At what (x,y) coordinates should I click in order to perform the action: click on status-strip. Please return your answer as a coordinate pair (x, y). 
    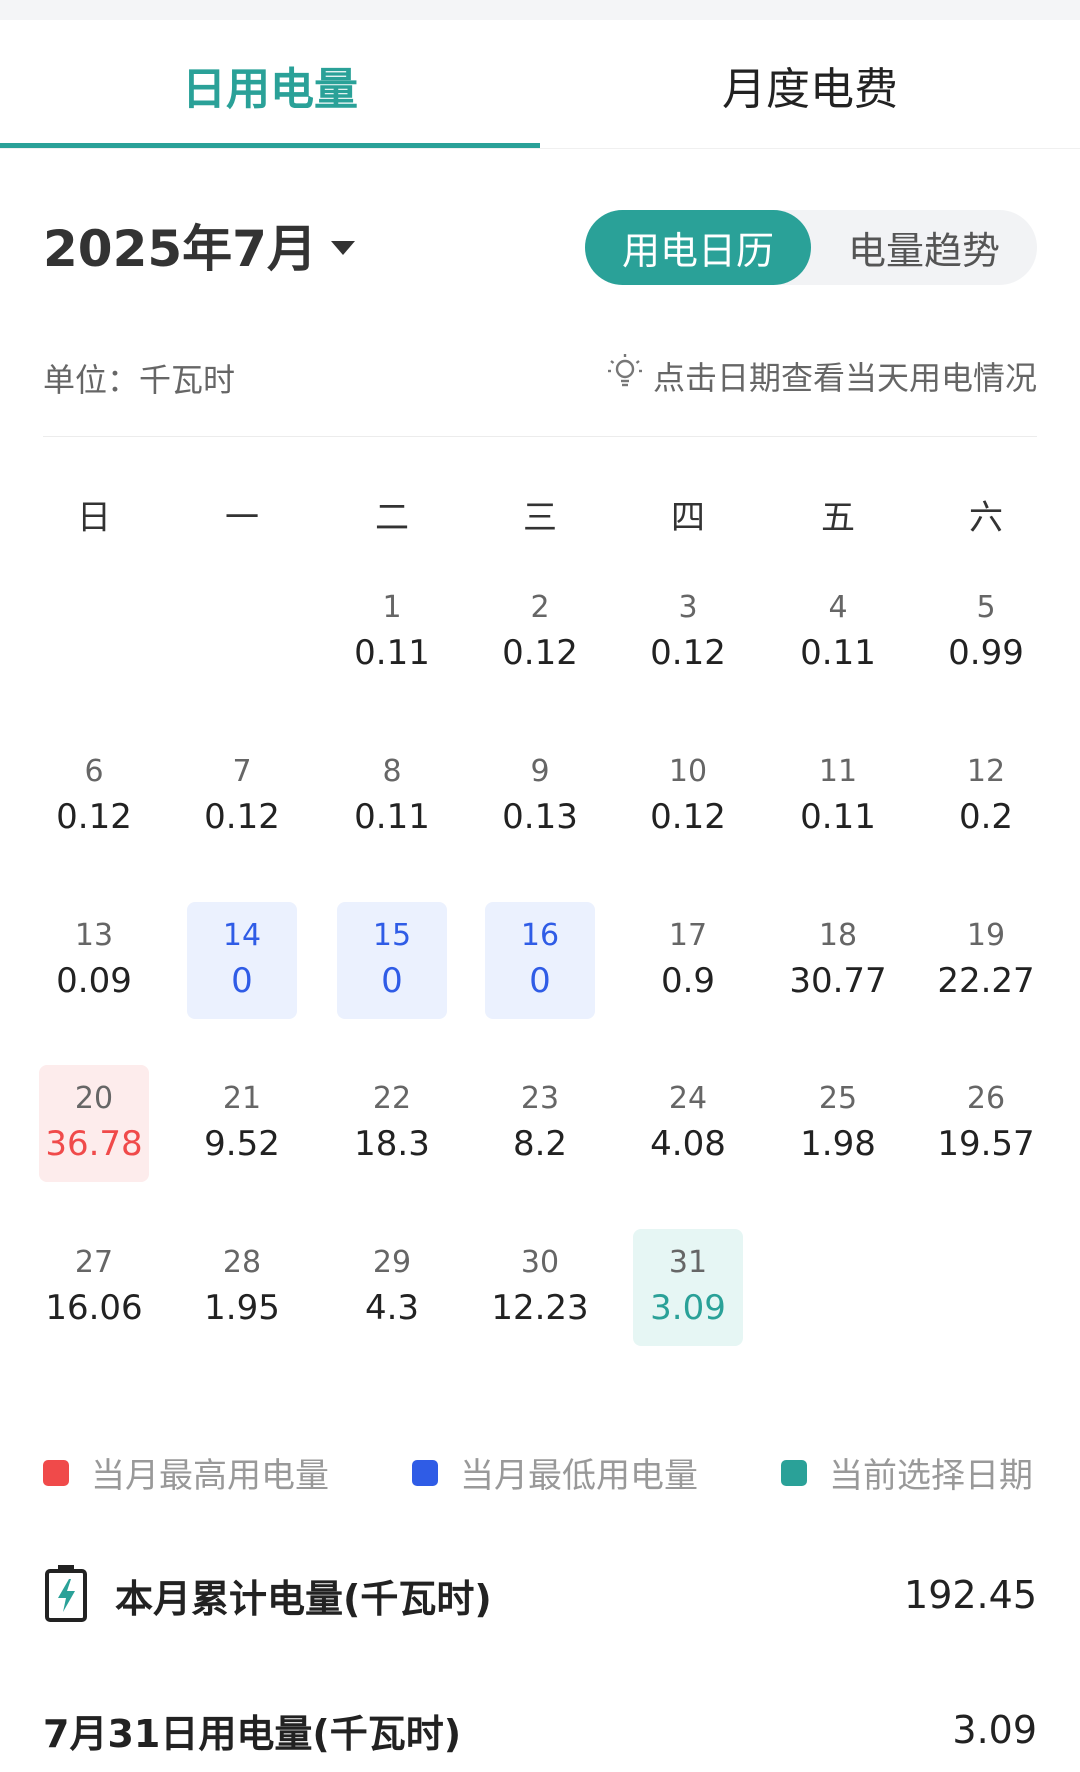
    Looking at the image, I should click on (540, 10).